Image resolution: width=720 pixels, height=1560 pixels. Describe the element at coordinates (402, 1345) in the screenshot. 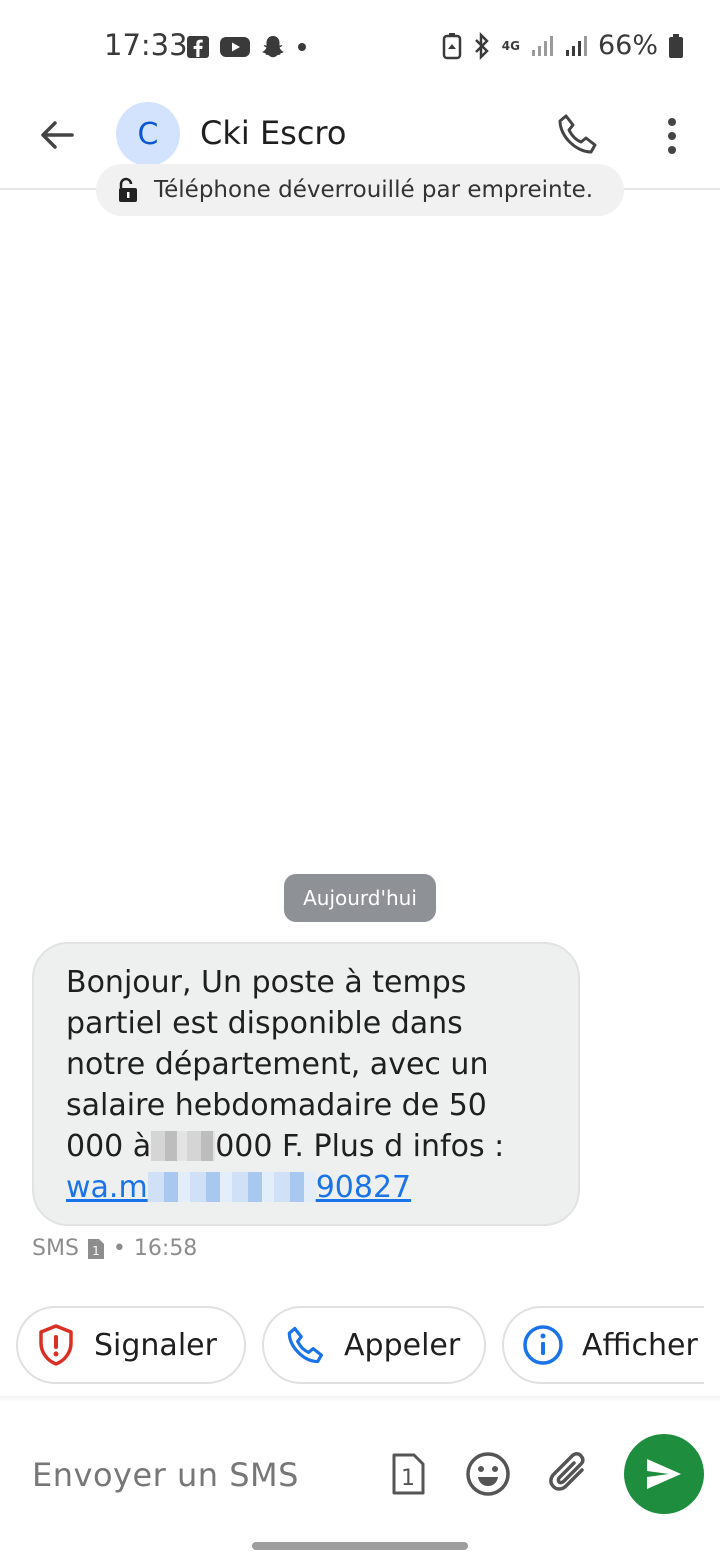

I see `chip-label: Appeler` at that location.